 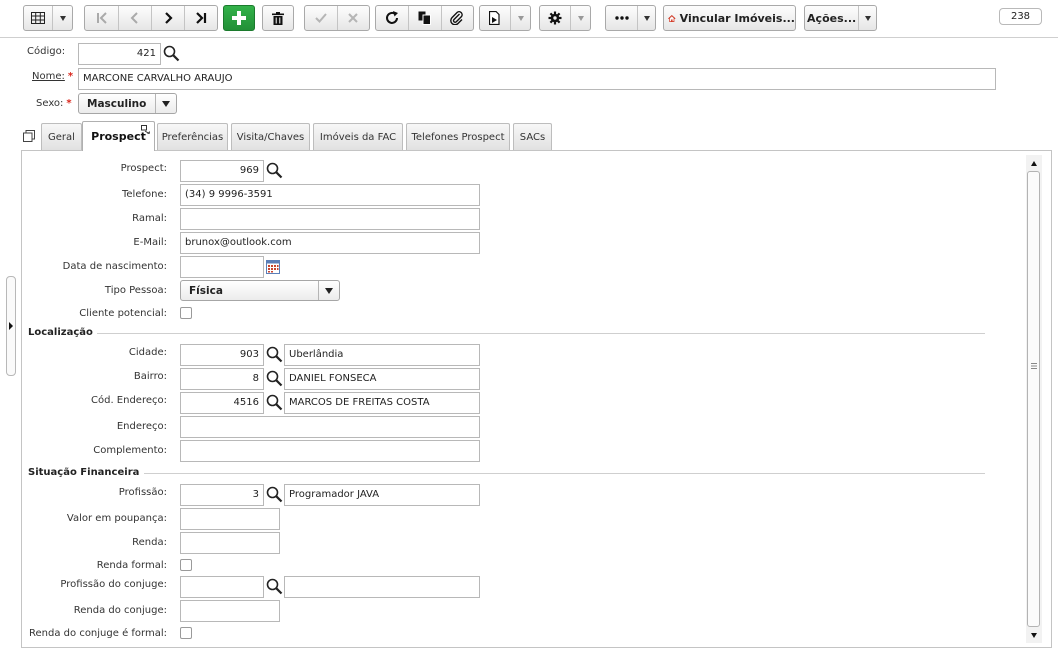 What do you see at coordinates (165, 103) in the screenshot?
I see `sexo-dropdown` at bounding box center [165, 103].